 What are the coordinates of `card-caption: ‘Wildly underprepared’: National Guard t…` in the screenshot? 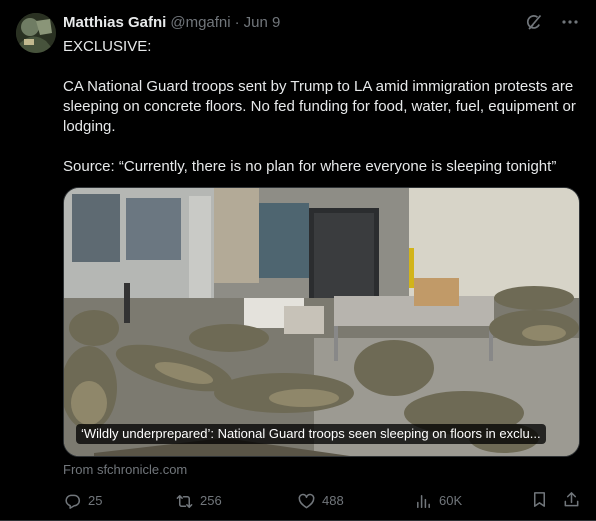 It's located at (311, 434).